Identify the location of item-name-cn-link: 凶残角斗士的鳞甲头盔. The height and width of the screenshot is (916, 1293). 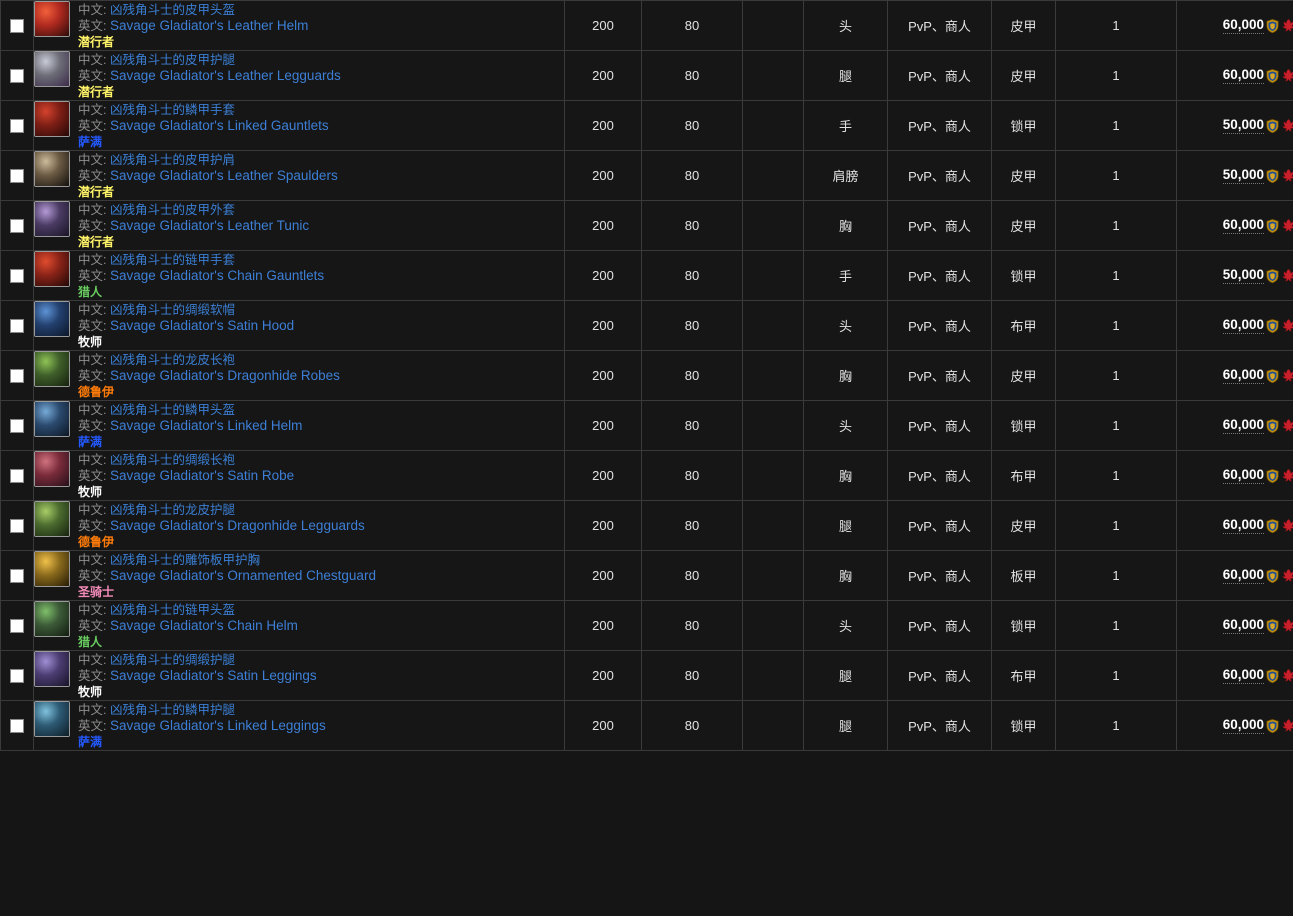
(172, 410).